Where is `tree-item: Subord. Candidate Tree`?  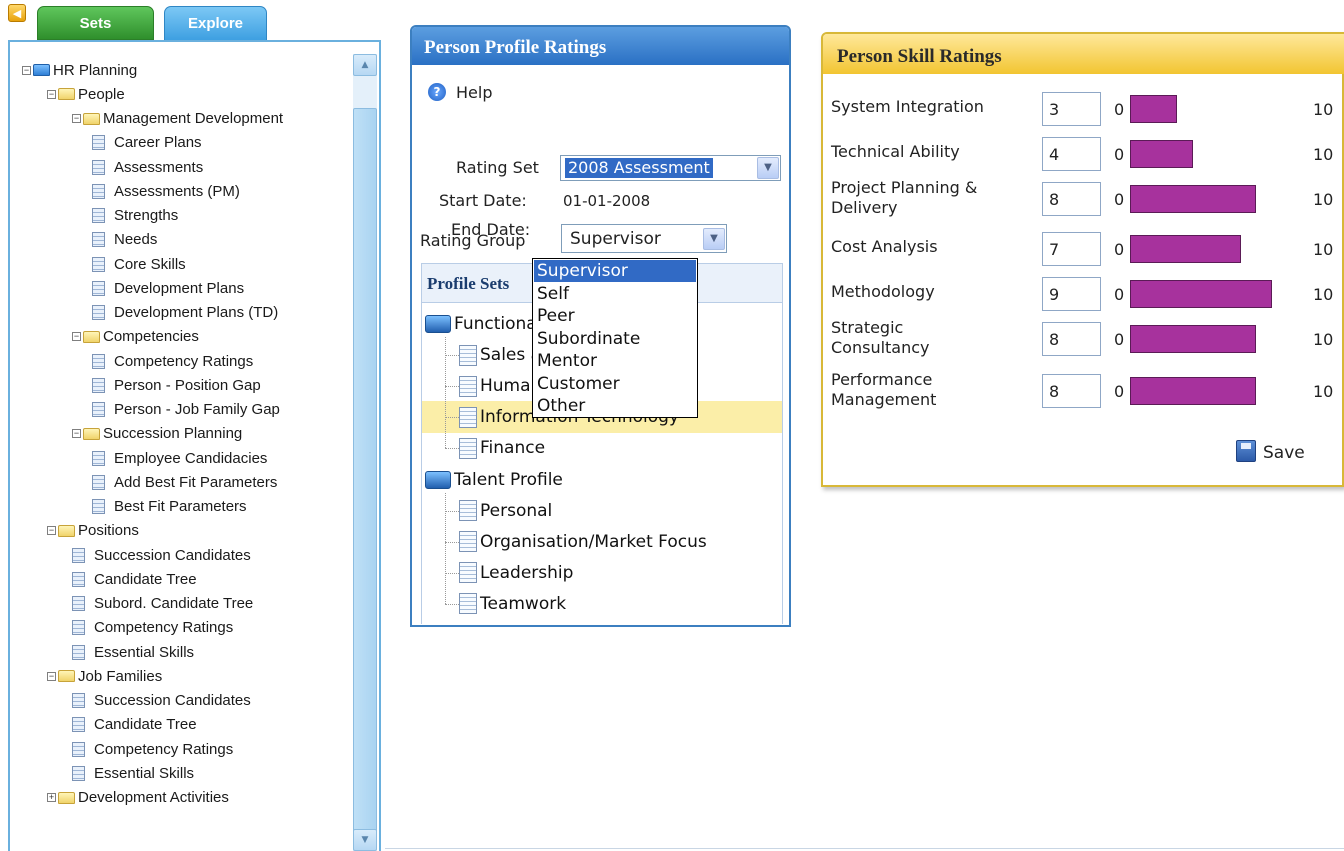
tree-item: Subord. Candidate Tree is located at coordinates (162, 604).